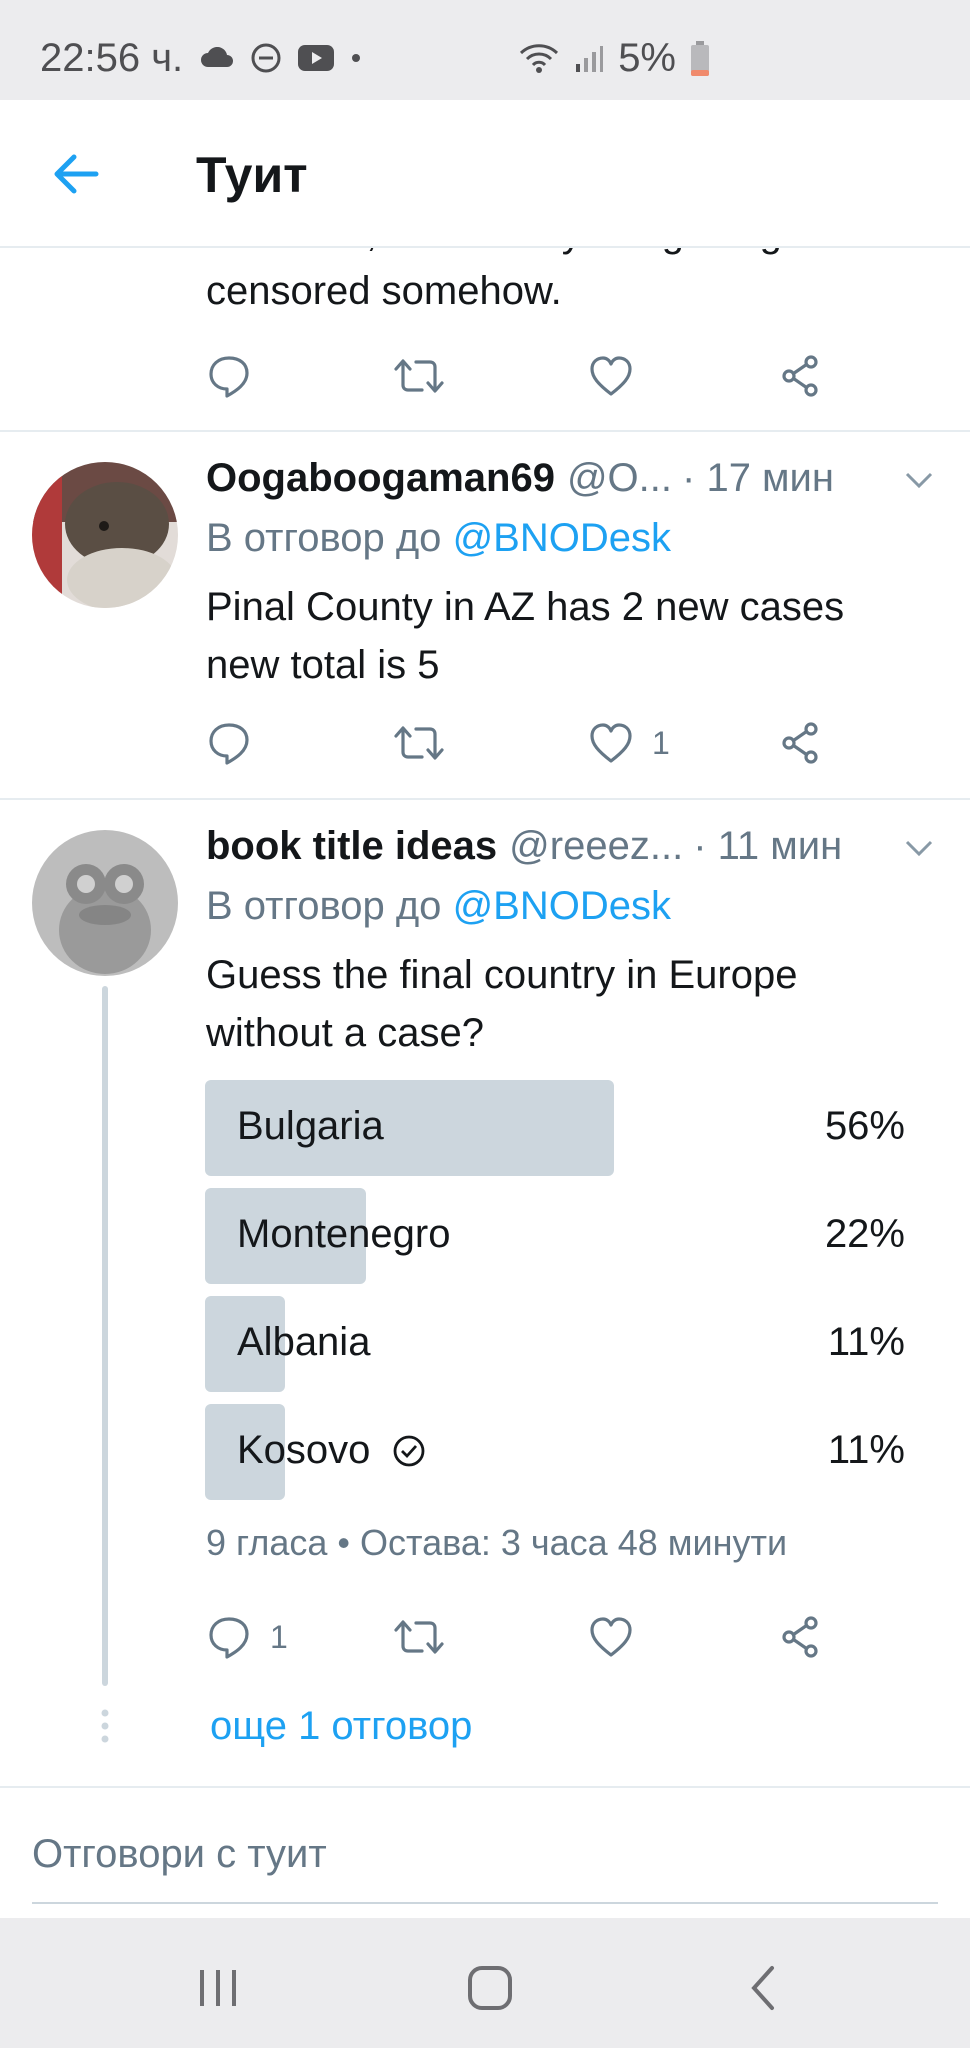 The image size is (970, 2048). What do you see at coordinates (590, 58) in the screenshot?
I see `signal-icon` at bounding box center [590, 58].